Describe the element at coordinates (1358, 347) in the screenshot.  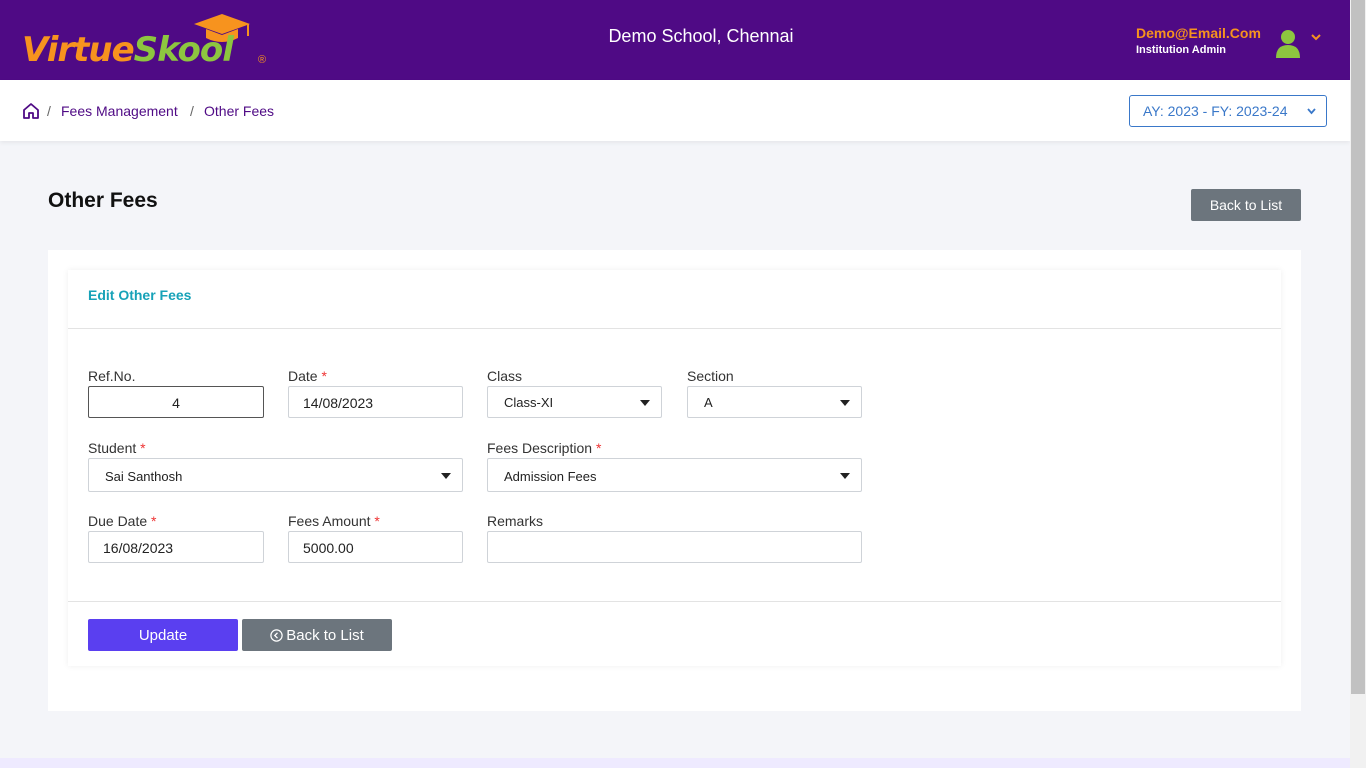
I see `scrollbar-thumb` at that location.